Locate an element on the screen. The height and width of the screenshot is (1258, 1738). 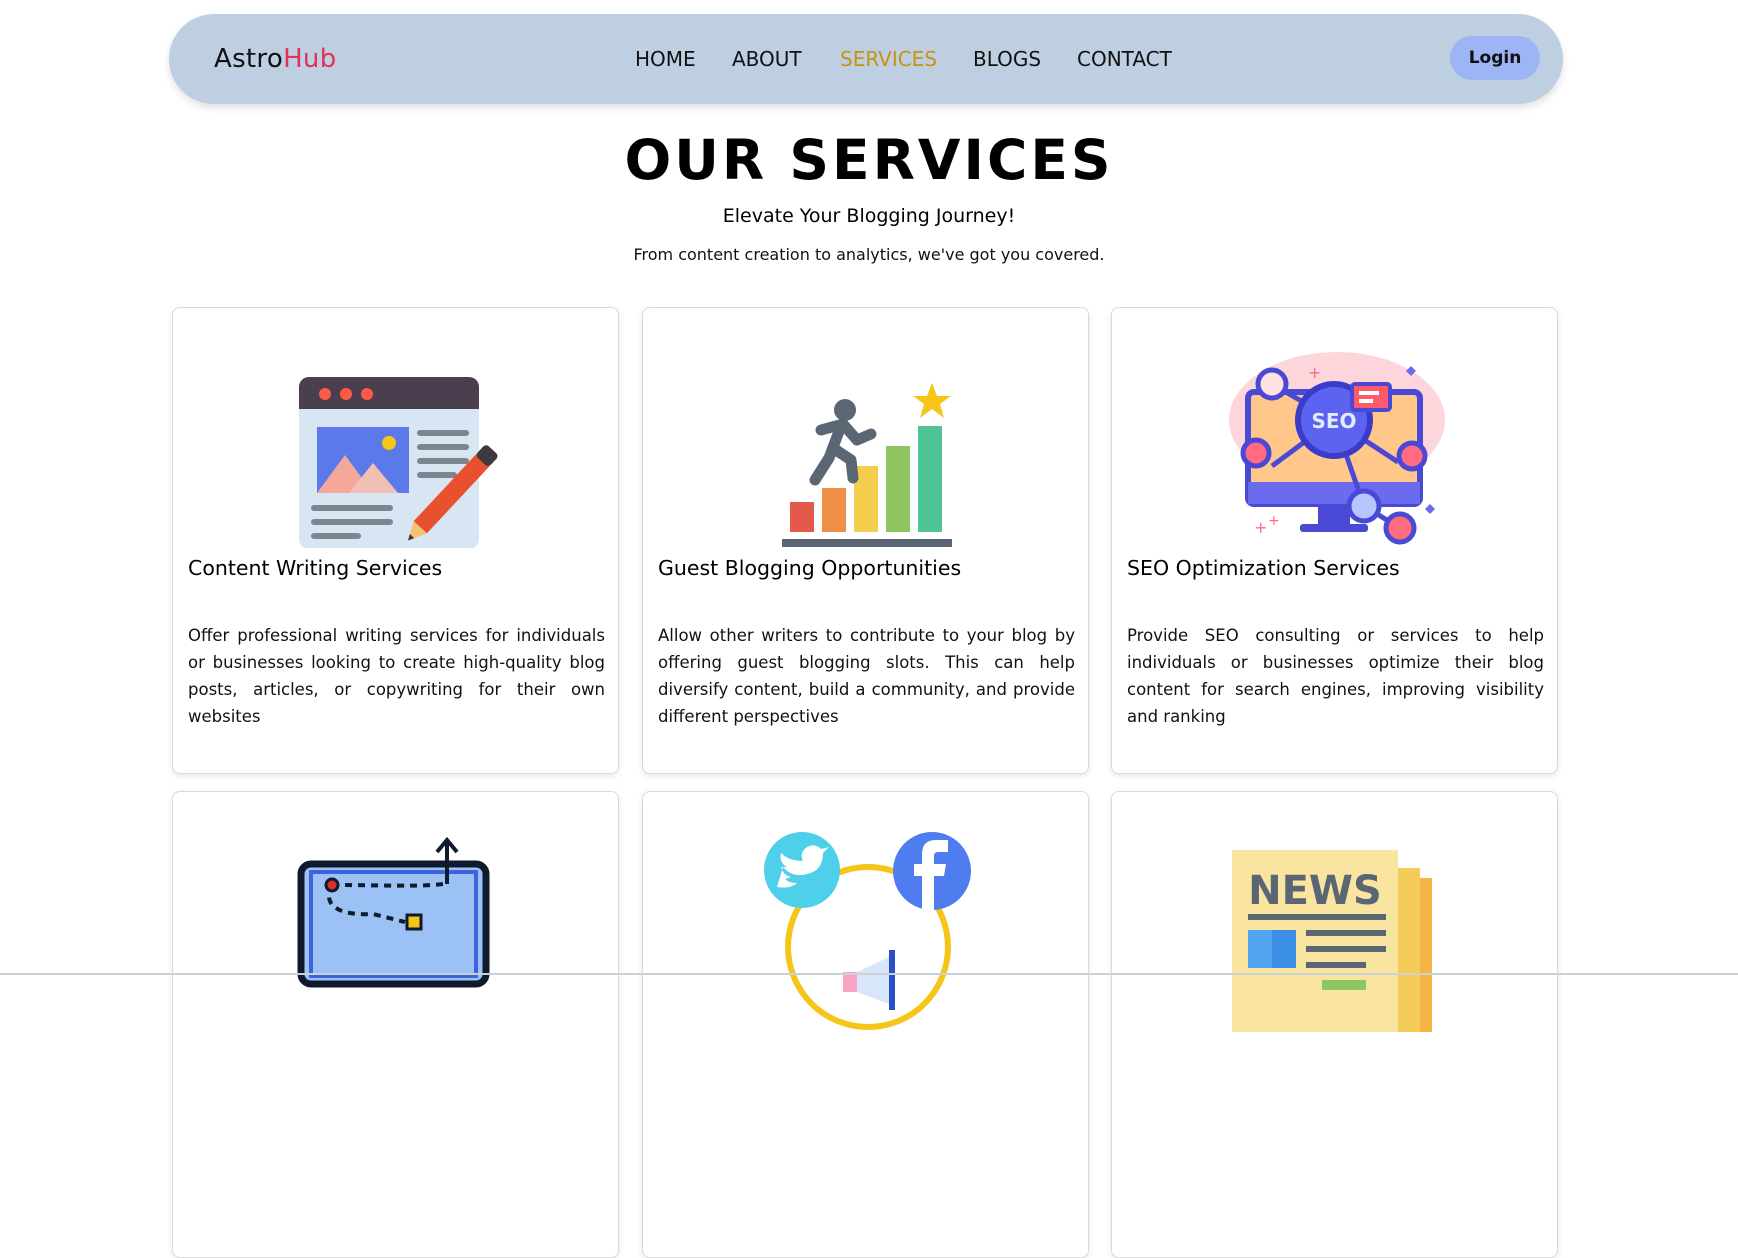
nav-services: SERVICES is located at coordinates (888, 59).